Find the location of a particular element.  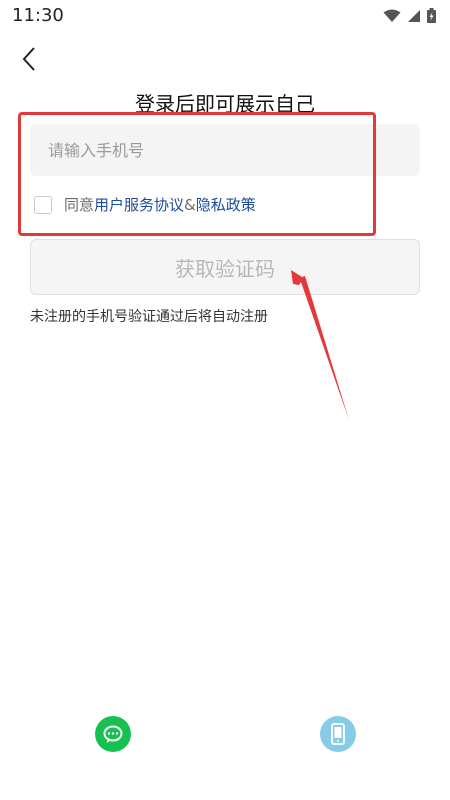

back-button is located at coordinates (29, 59).